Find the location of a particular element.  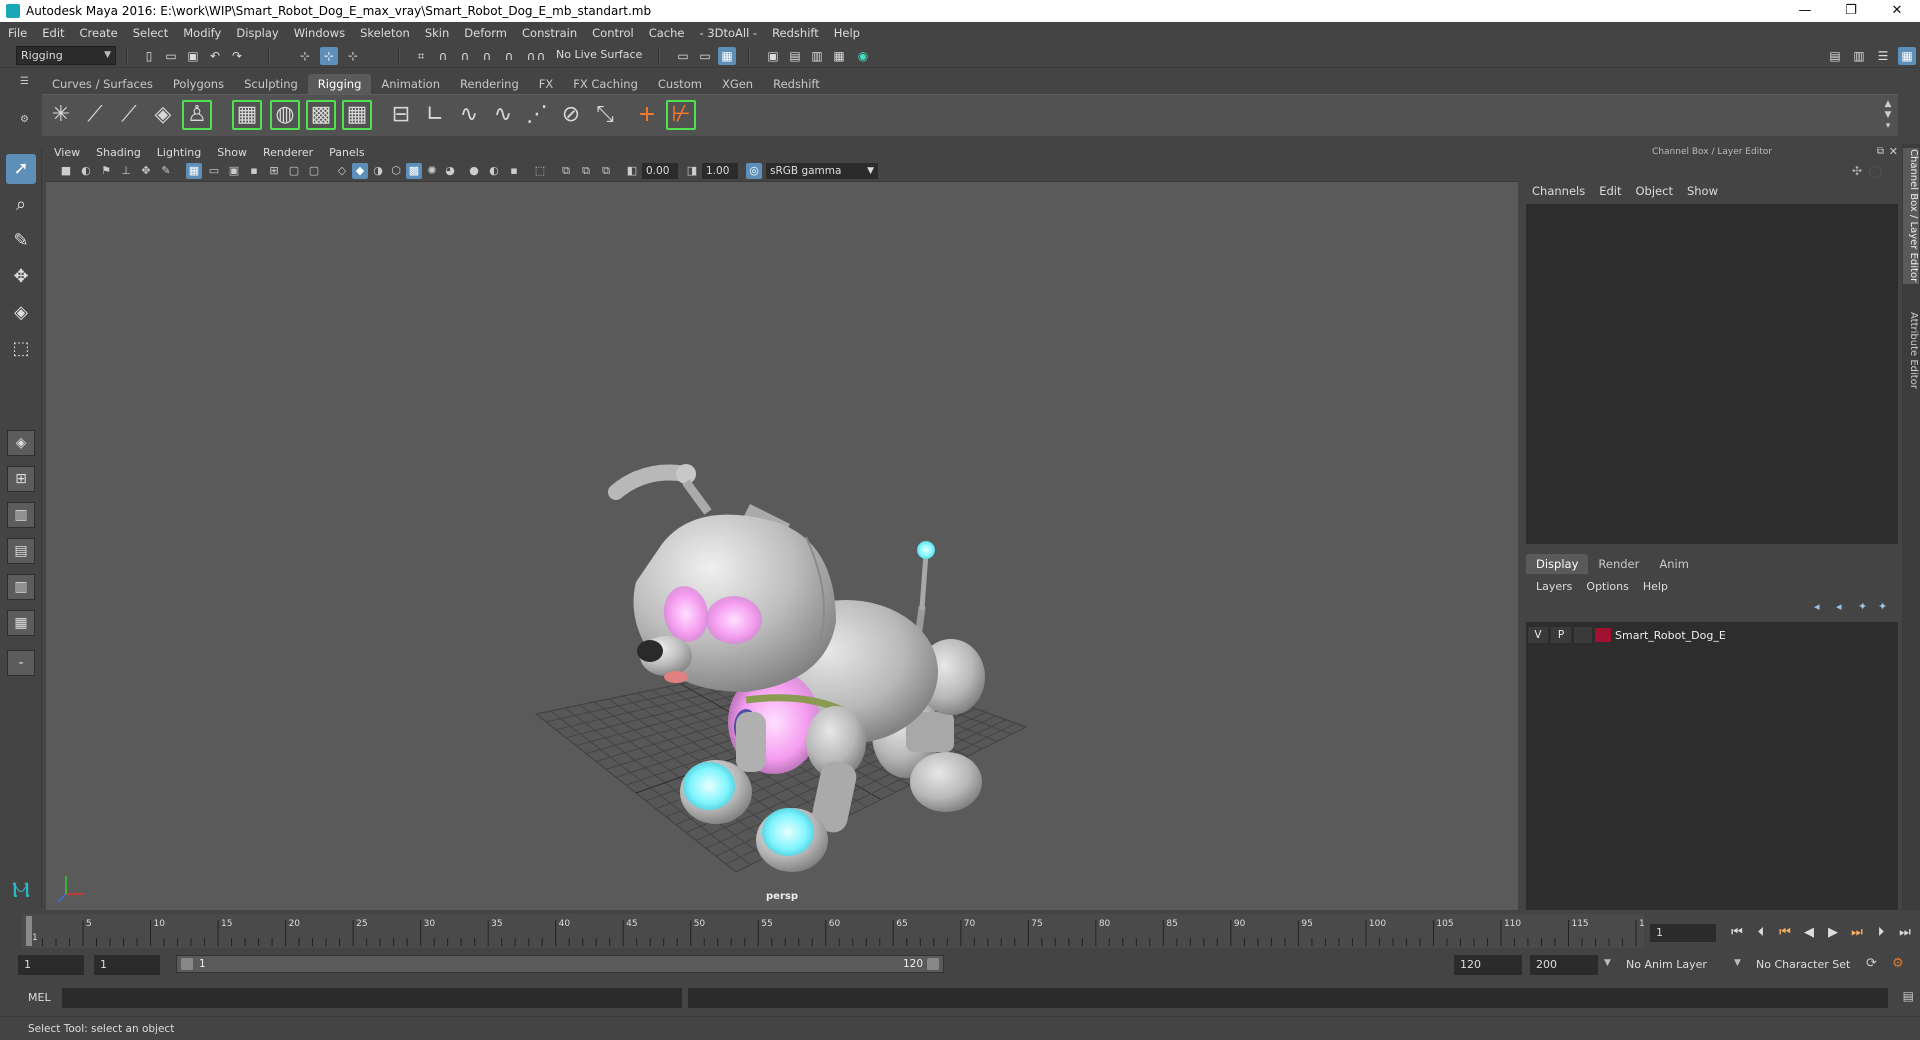

open-scene-icon: ▭ is located at coordinates (171, 56).